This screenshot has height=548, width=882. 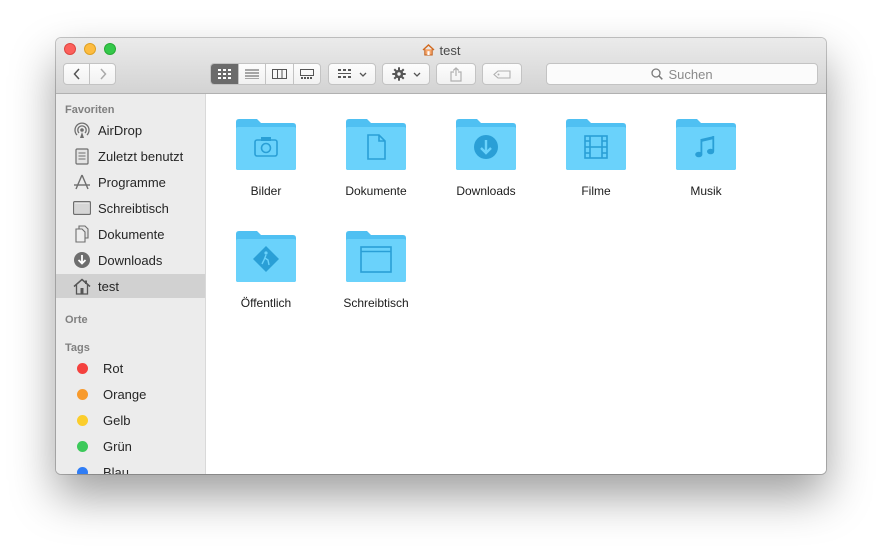 What do you see at coordinates (120, 130) in the screenshot?
I see `sidebar-item-label: AirDrop` at bounding box center [120, 130].